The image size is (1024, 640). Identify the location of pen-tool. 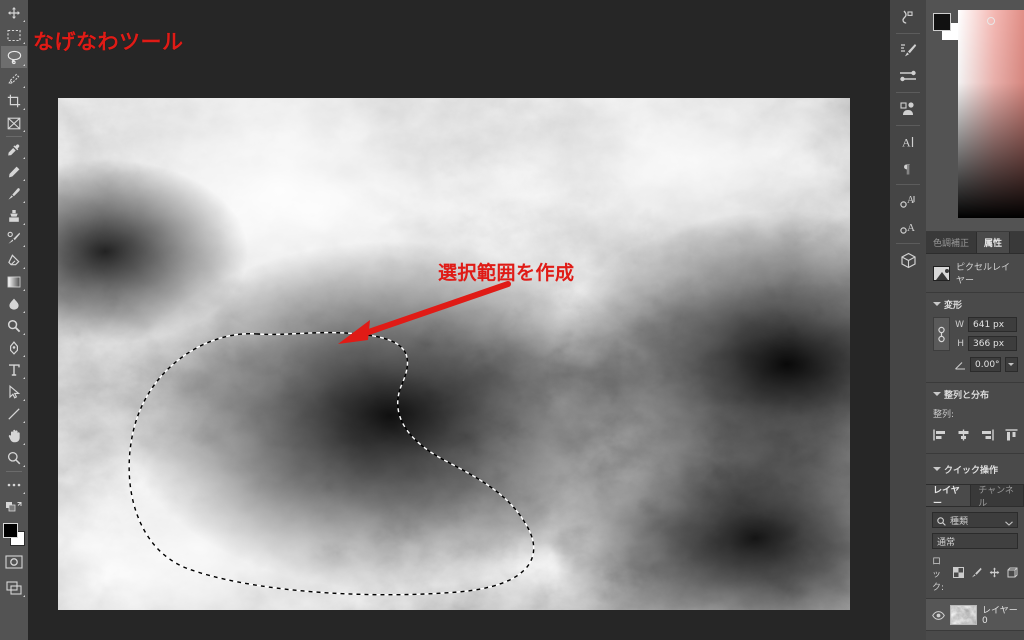
(14, 348).